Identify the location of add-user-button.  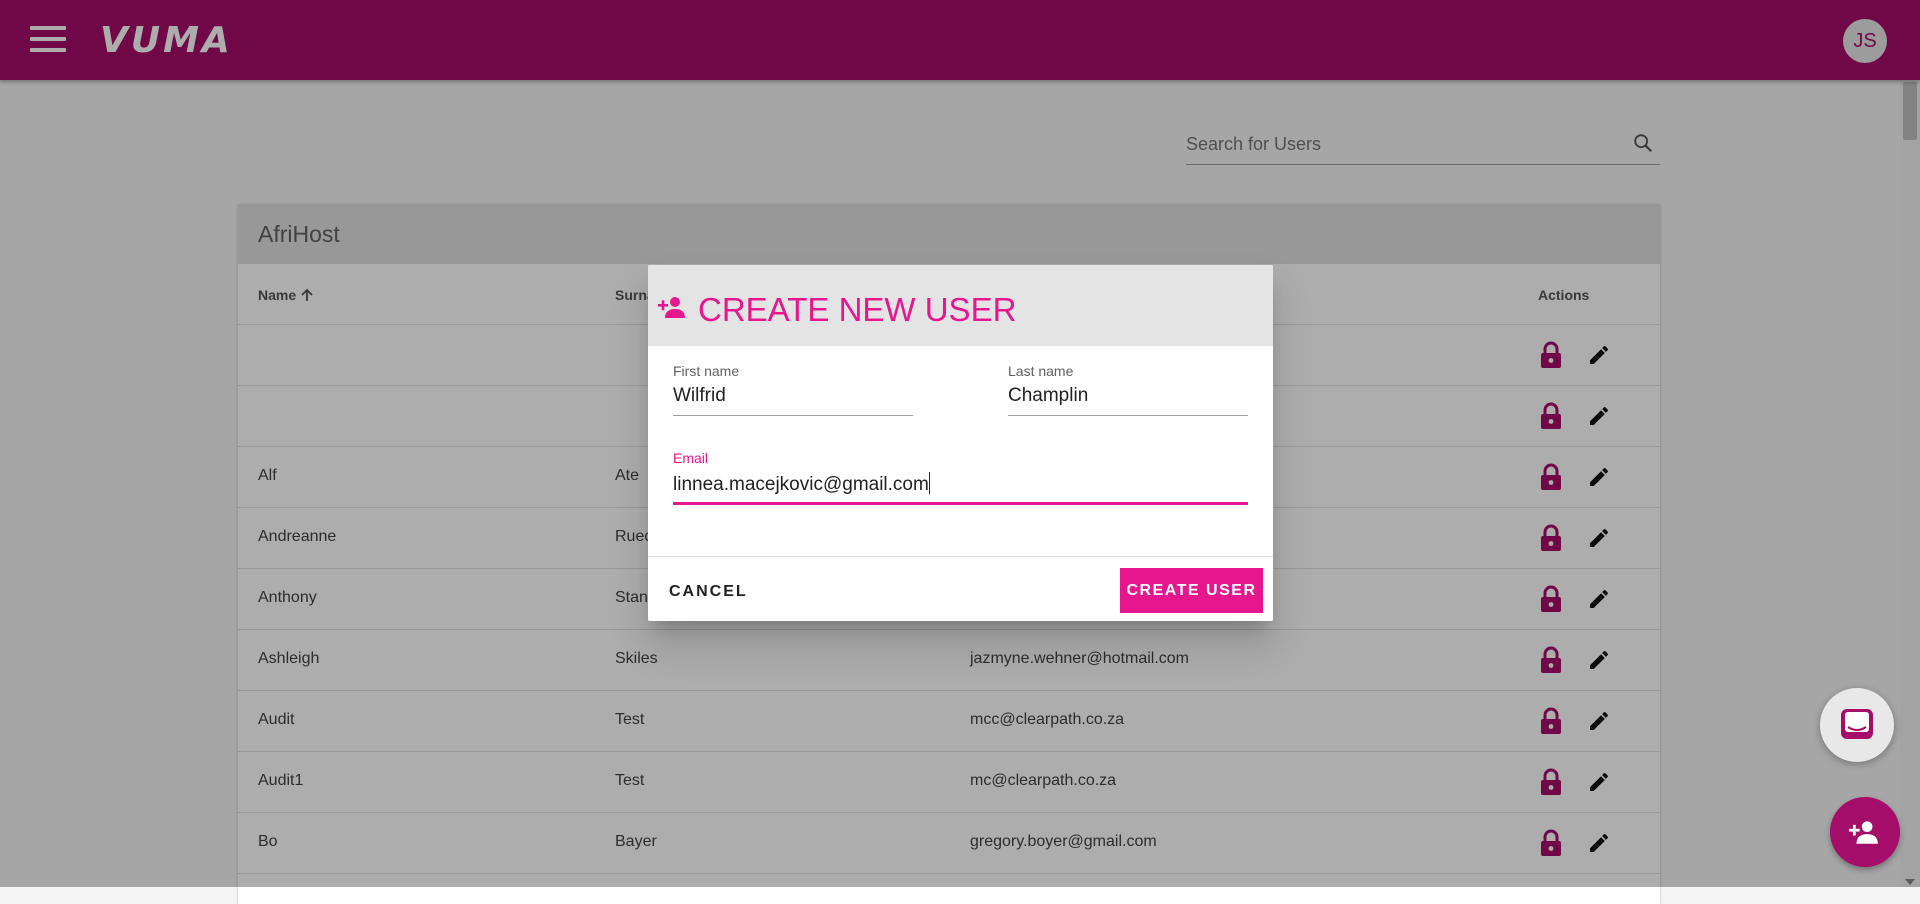
(1865, 832).